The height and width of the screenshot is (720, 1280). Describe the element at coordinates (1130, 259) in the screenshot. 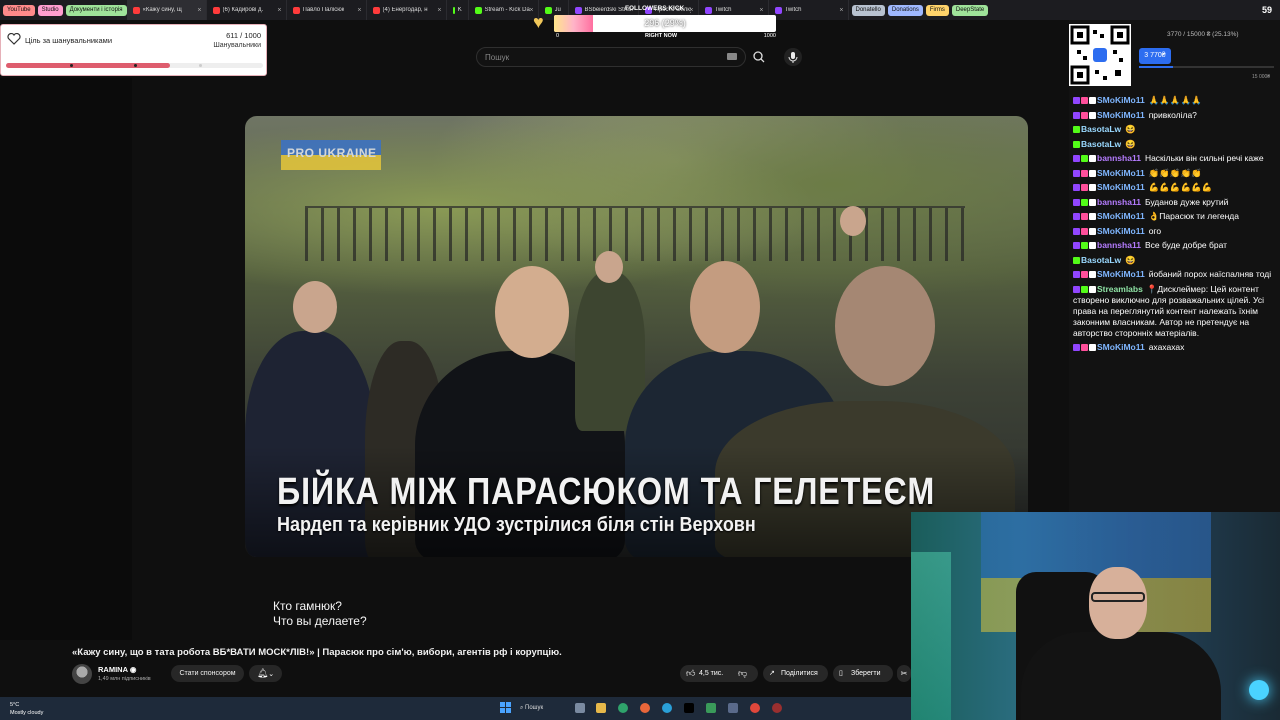

I see `chat-text: 😆` at that location.